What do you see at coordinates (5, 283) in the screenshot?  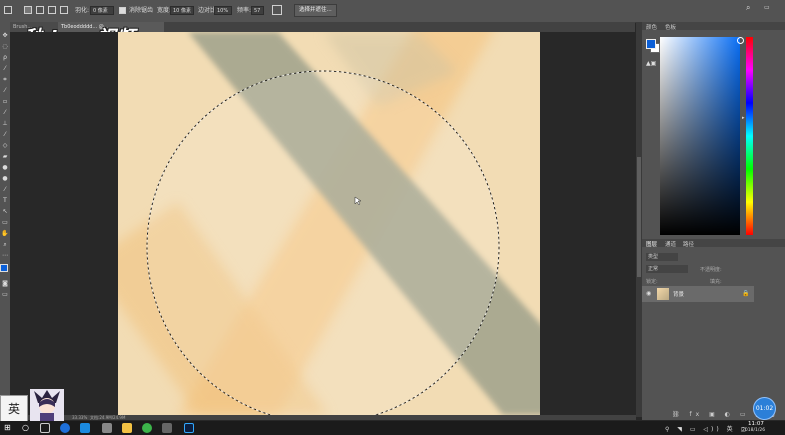 I see `quick-mask-icon: ◙` at bounding box center [5, 283].